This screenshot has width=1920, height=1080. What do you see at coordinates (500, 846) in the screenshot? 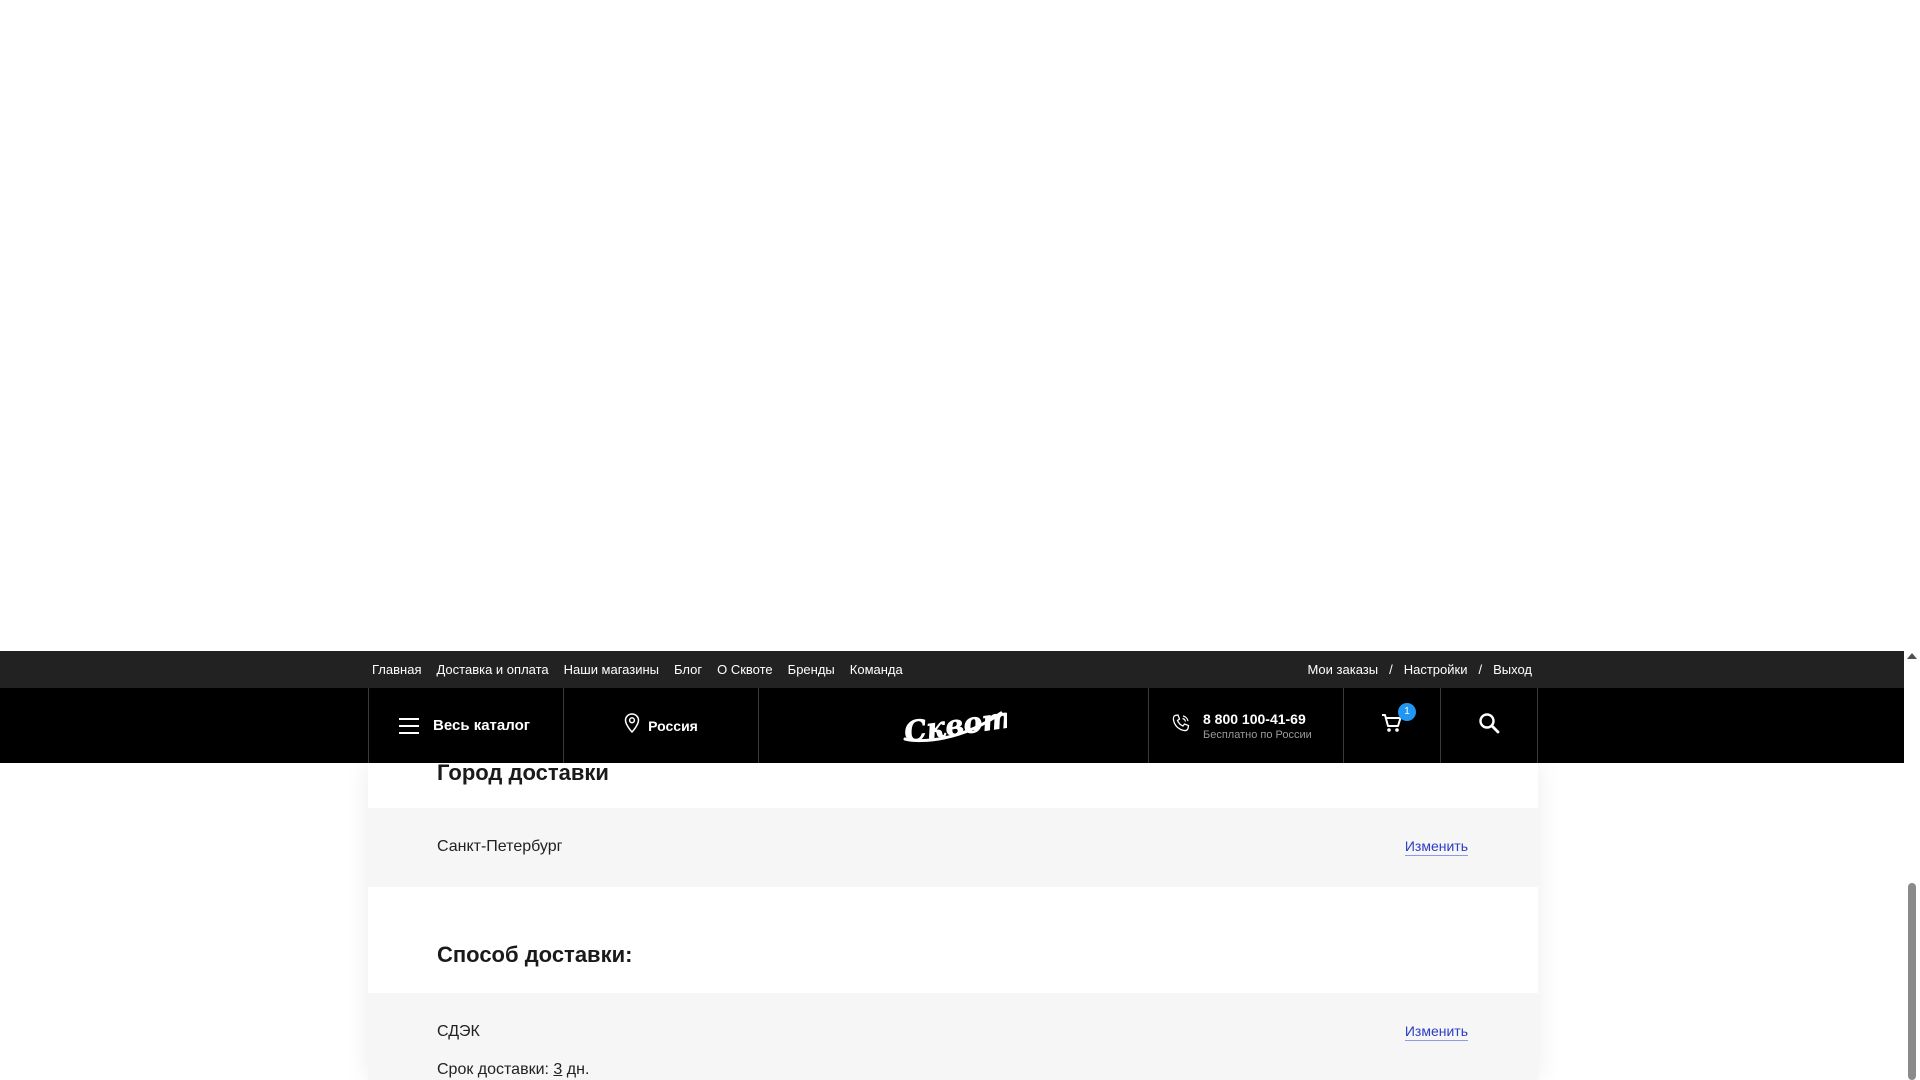
I see `delivery-city-value: Санкт-Петербург` at bounding box center [500, 846].